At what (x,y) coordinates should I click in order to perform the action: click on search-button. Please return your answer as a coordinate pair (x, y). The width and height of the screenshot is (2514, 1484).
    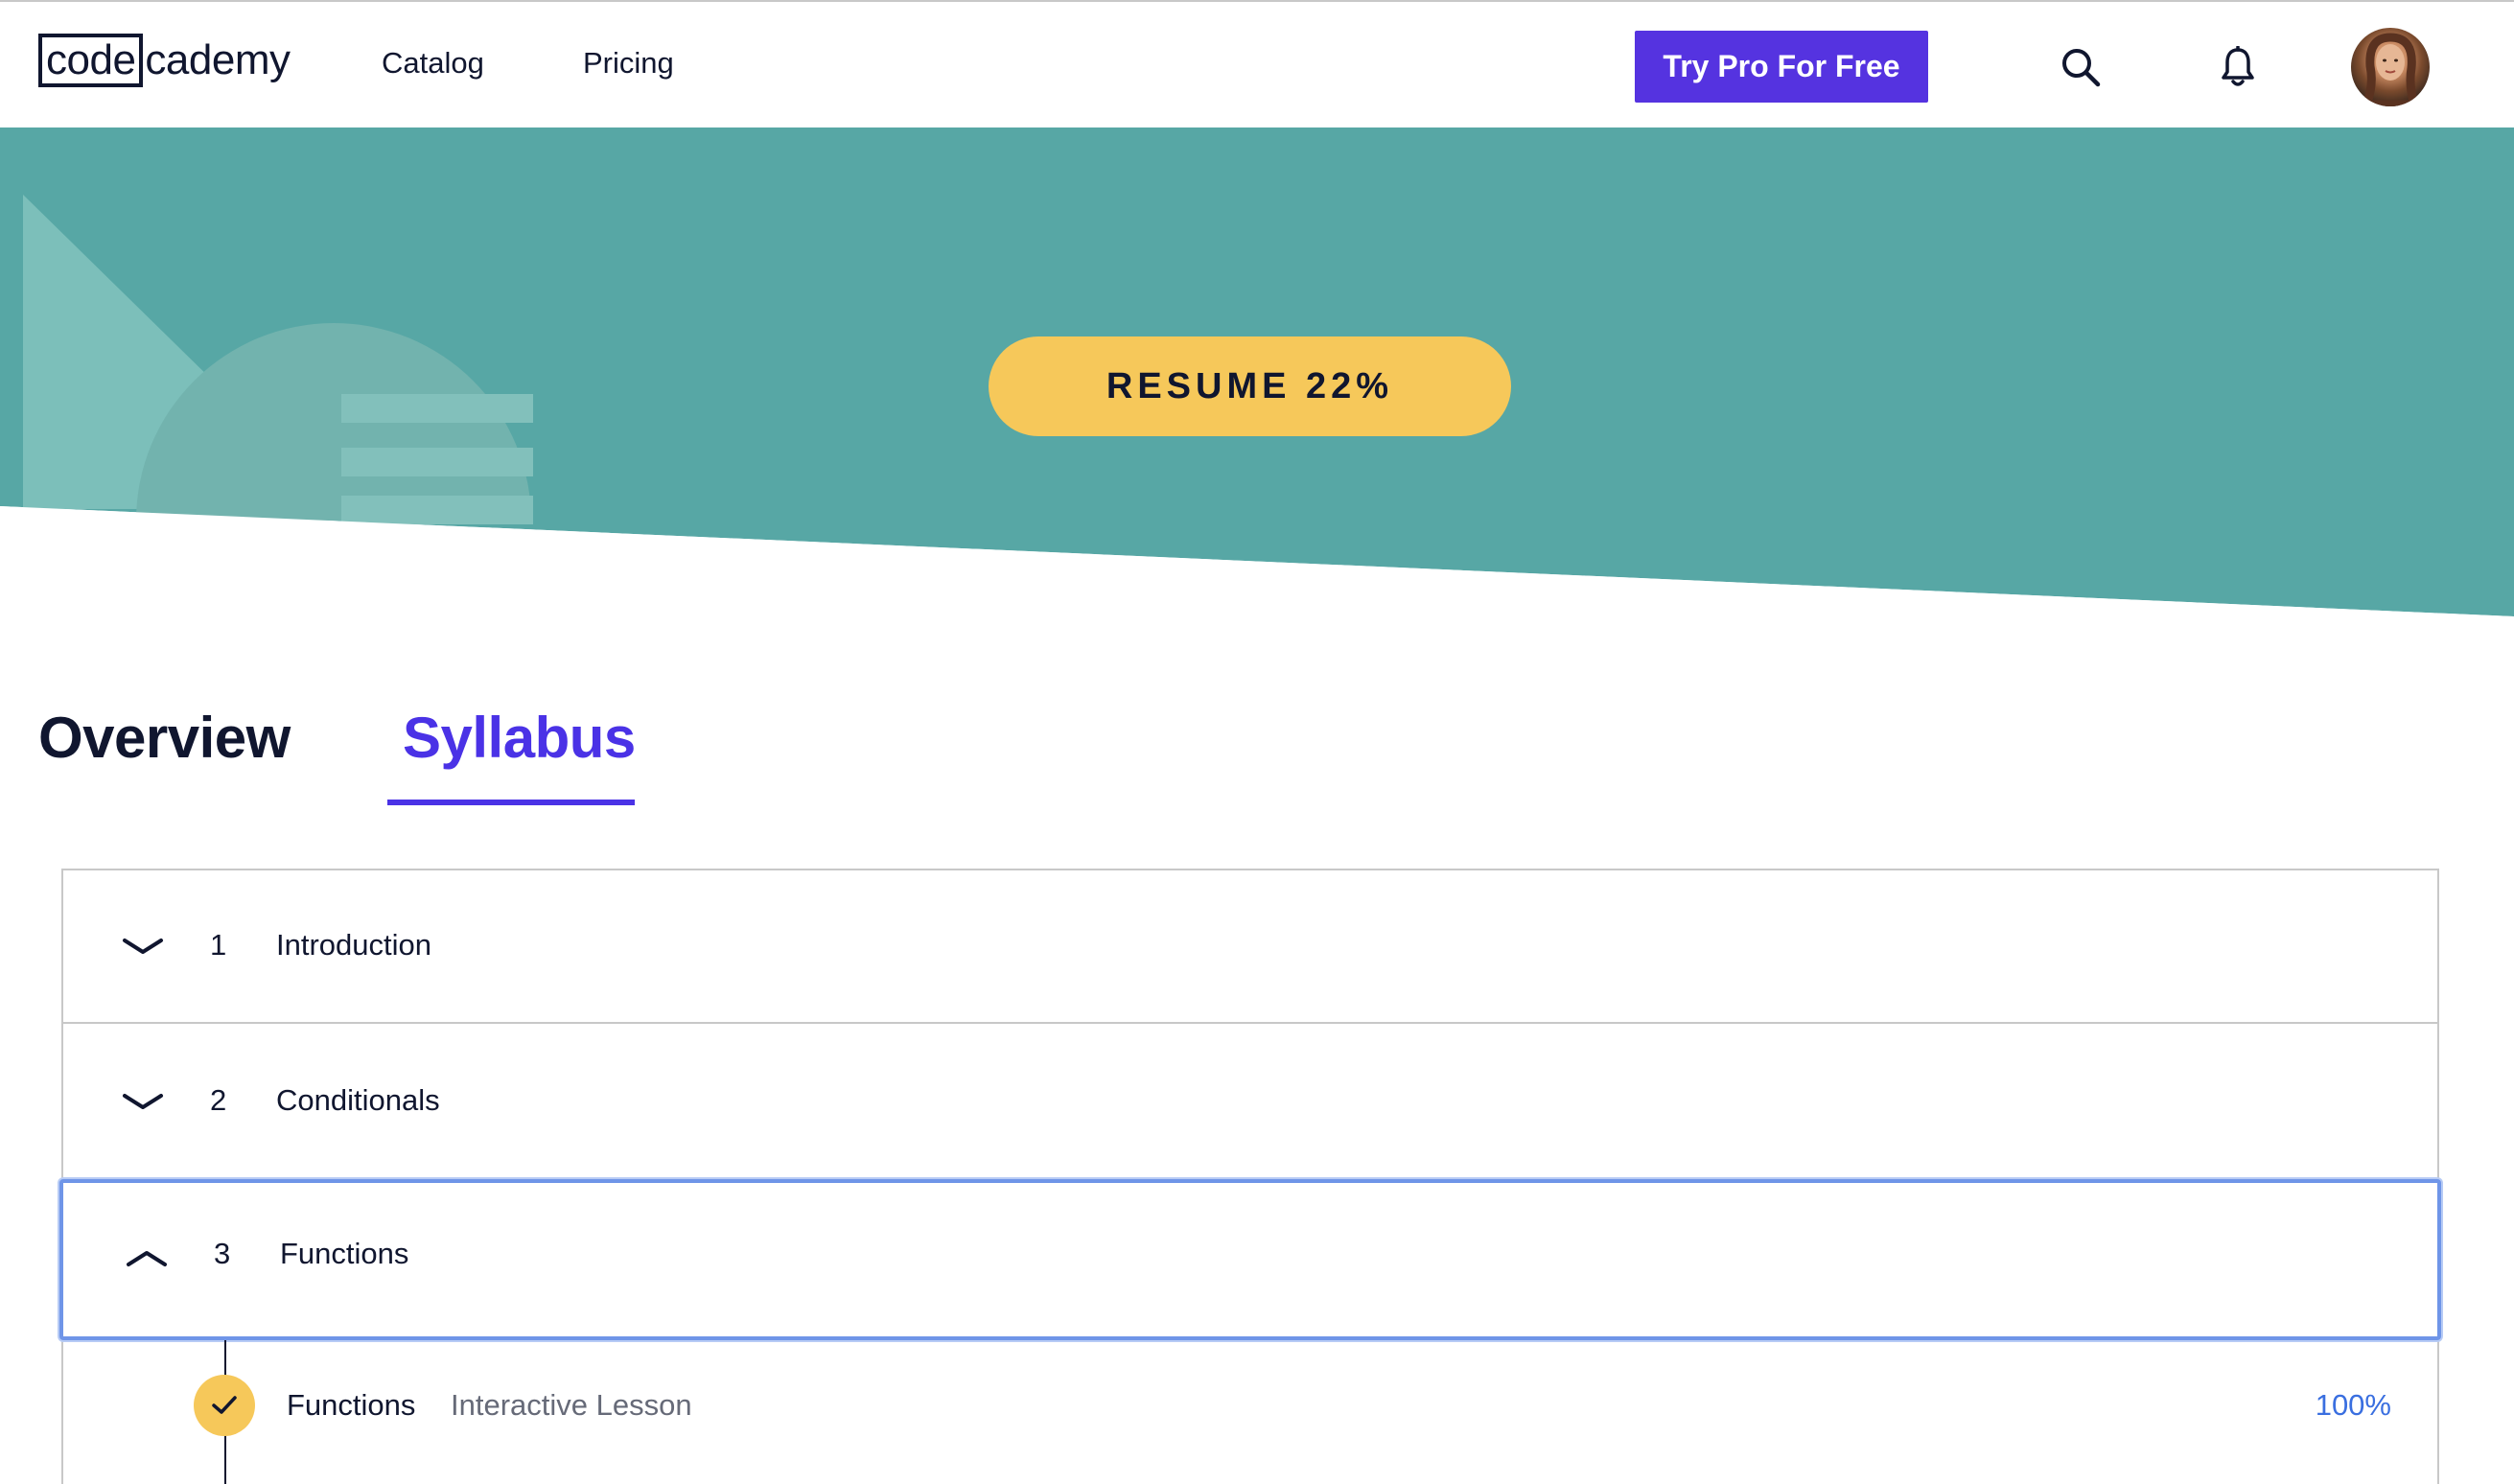
    Looking at the image, I should click on (2081, 67).